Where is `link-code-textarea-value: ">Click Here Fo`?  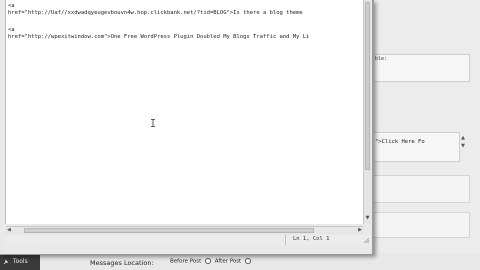 link-code-textarea-value: ">Click Here Fo is located at coordinates (400, 142).